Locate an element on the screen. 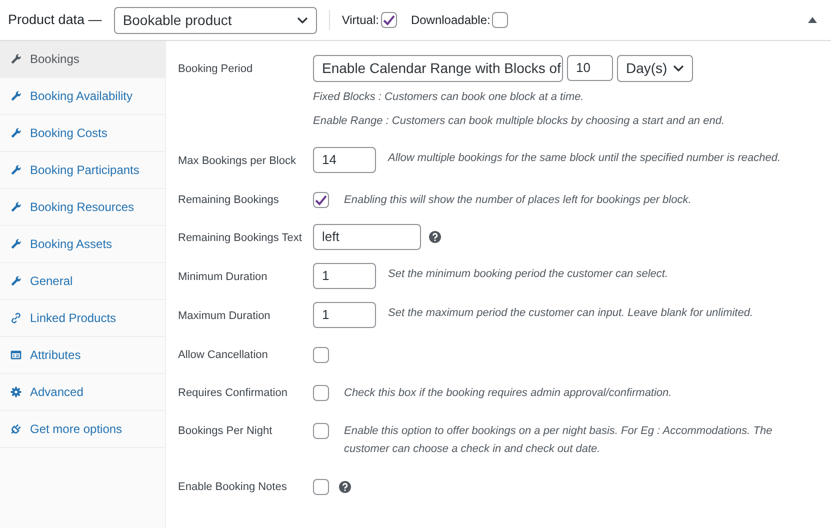 This screenshot has height=528, width=831. text-input: left is located at coordinates (367, 237).